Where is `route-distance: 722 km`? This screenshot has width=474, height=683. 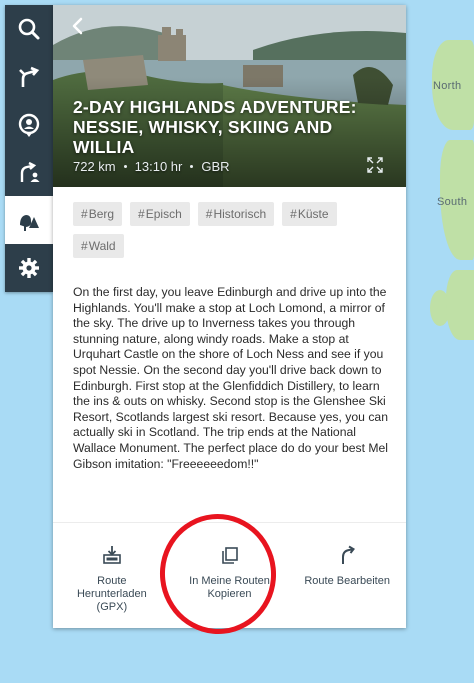 route-distance: 722 km is located at coordinates (94, 166).